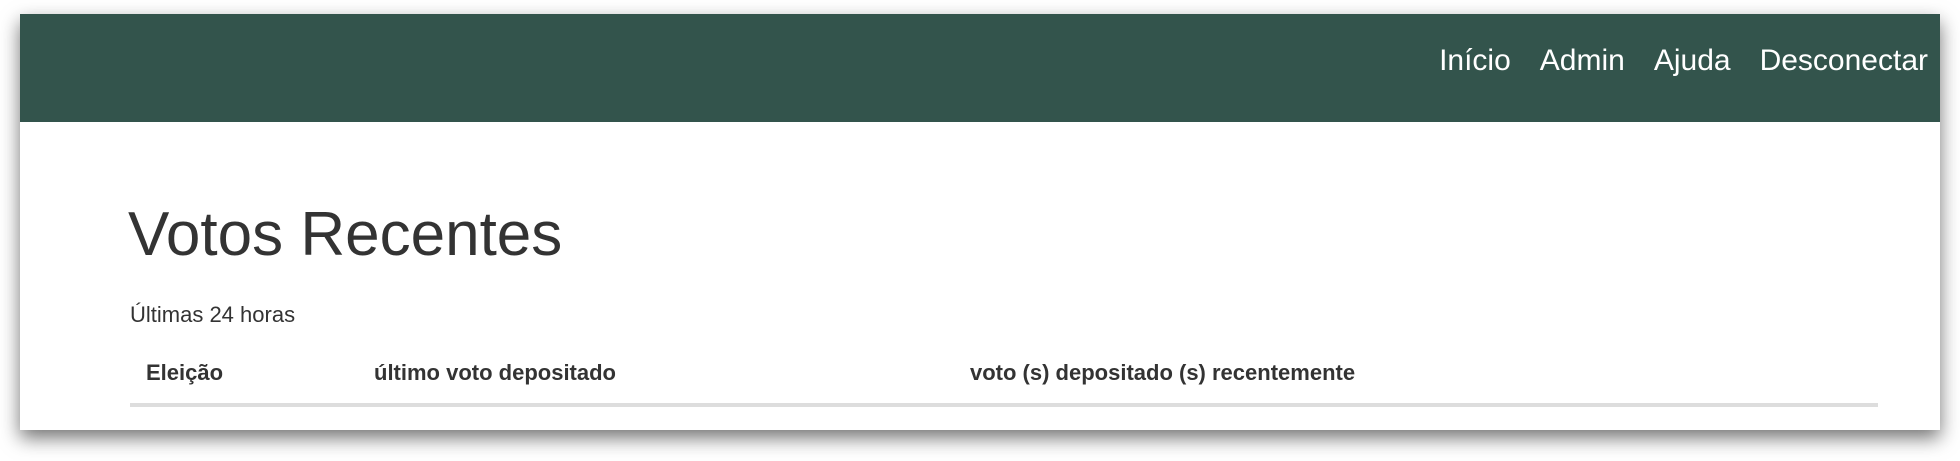 This screenshot has width=1960, height=461. What do you see at coordinates (213, 314) in the screenshot?
I see `page-subtitle: Últimas 24 horas` at bounding box center [213, 314].